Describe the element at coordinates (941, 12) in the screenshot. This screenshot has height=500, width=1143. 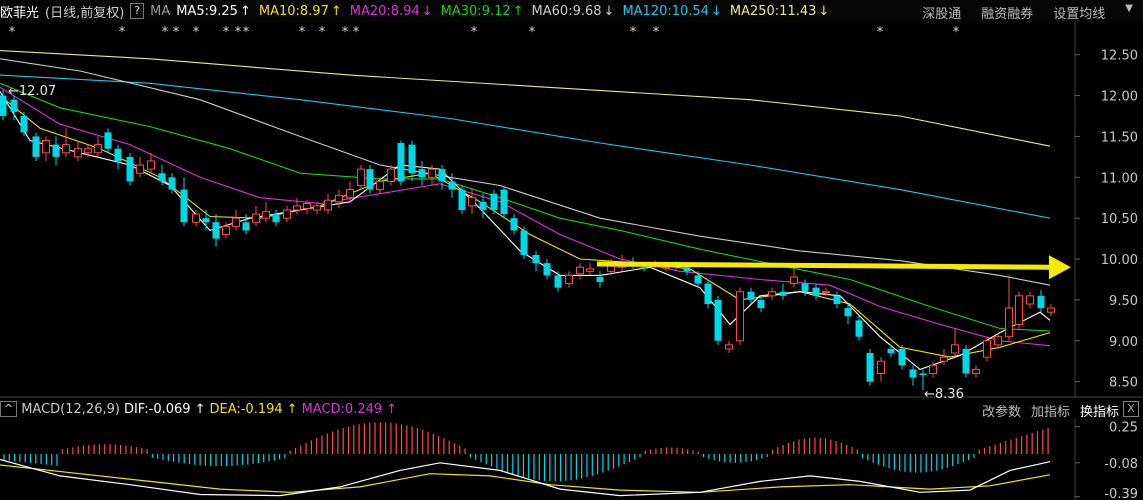
I see `tab-hk-connect: 深股通` at that location.